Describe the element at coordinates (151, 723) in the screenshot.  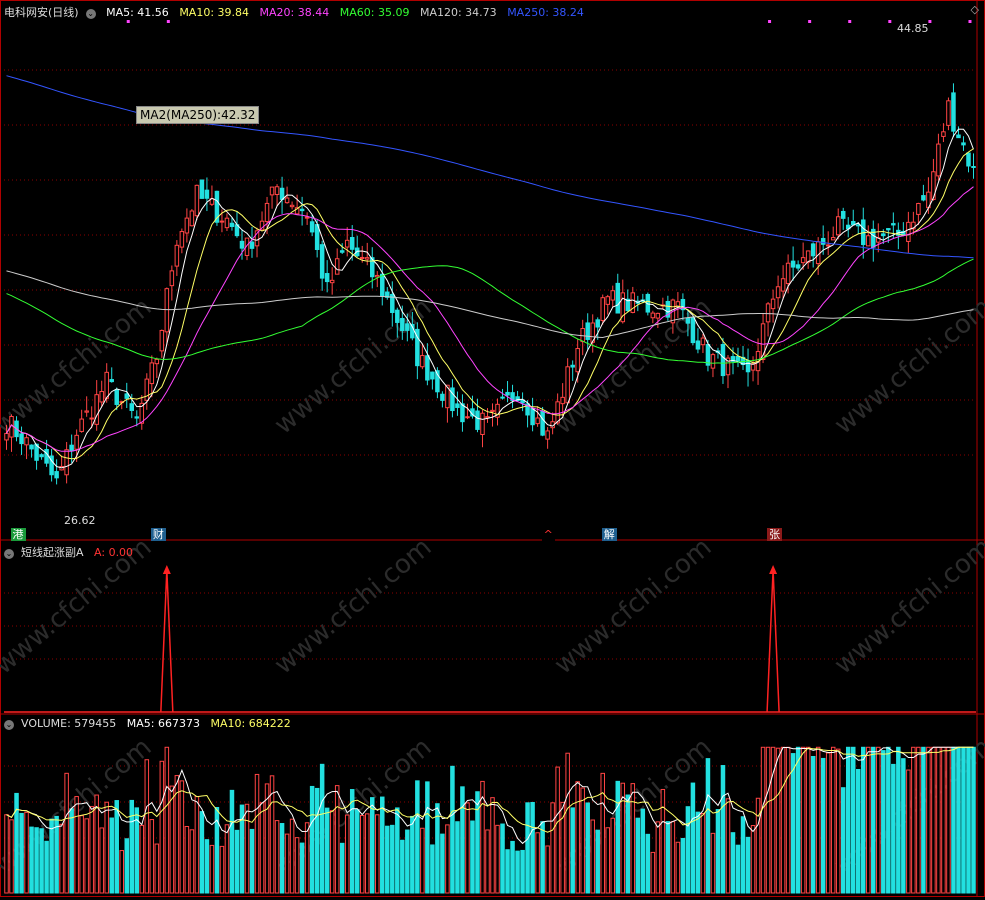
I see `volume-header: ⌄ VOLUME: 579455 MA5: 667373 MA10: 684222` at that location.